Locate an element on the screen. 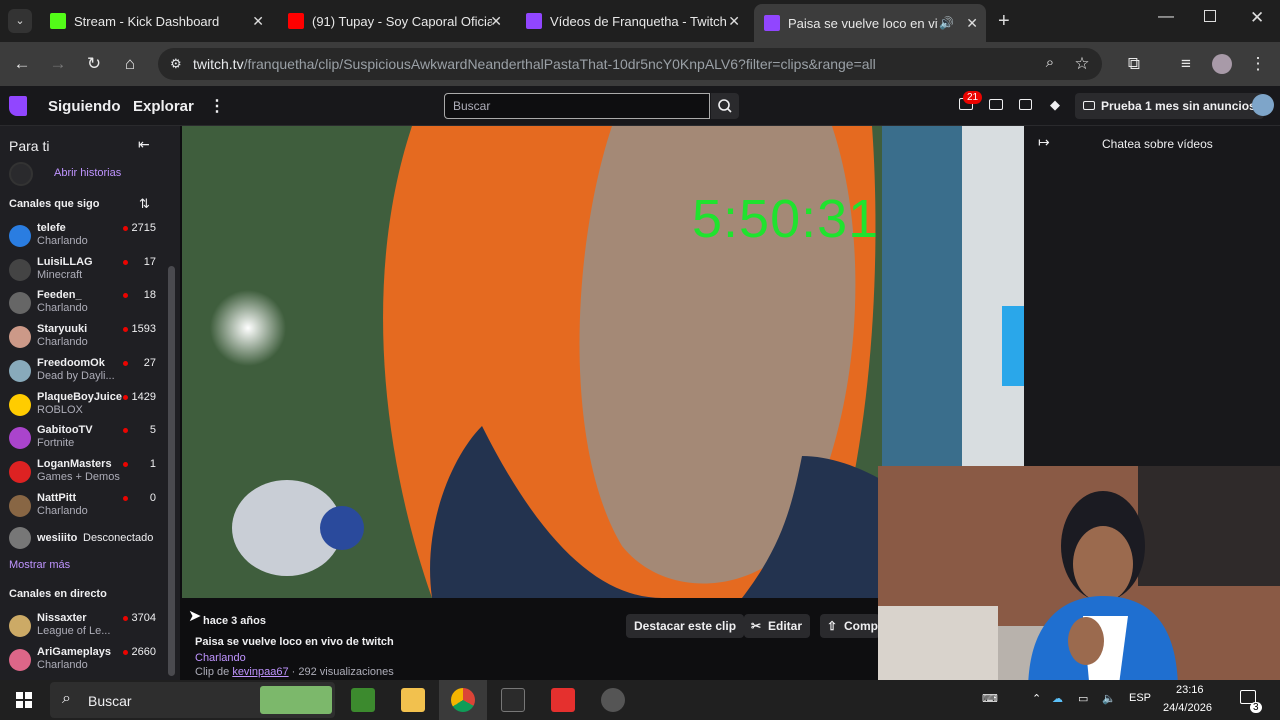 The height and width of the screenshot is (720, 1280). channel-item: AriGameplays Charlando 2660 is located at coordinates (85, 661).